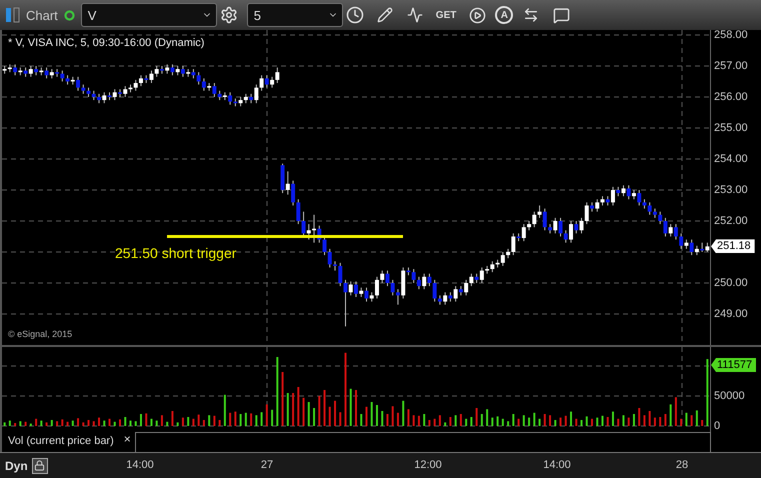 The image size is (761, 478). Describe the element at coordinates (16, 465) in the screenshot. I see `scale-mode-label: Dyn` at that location.